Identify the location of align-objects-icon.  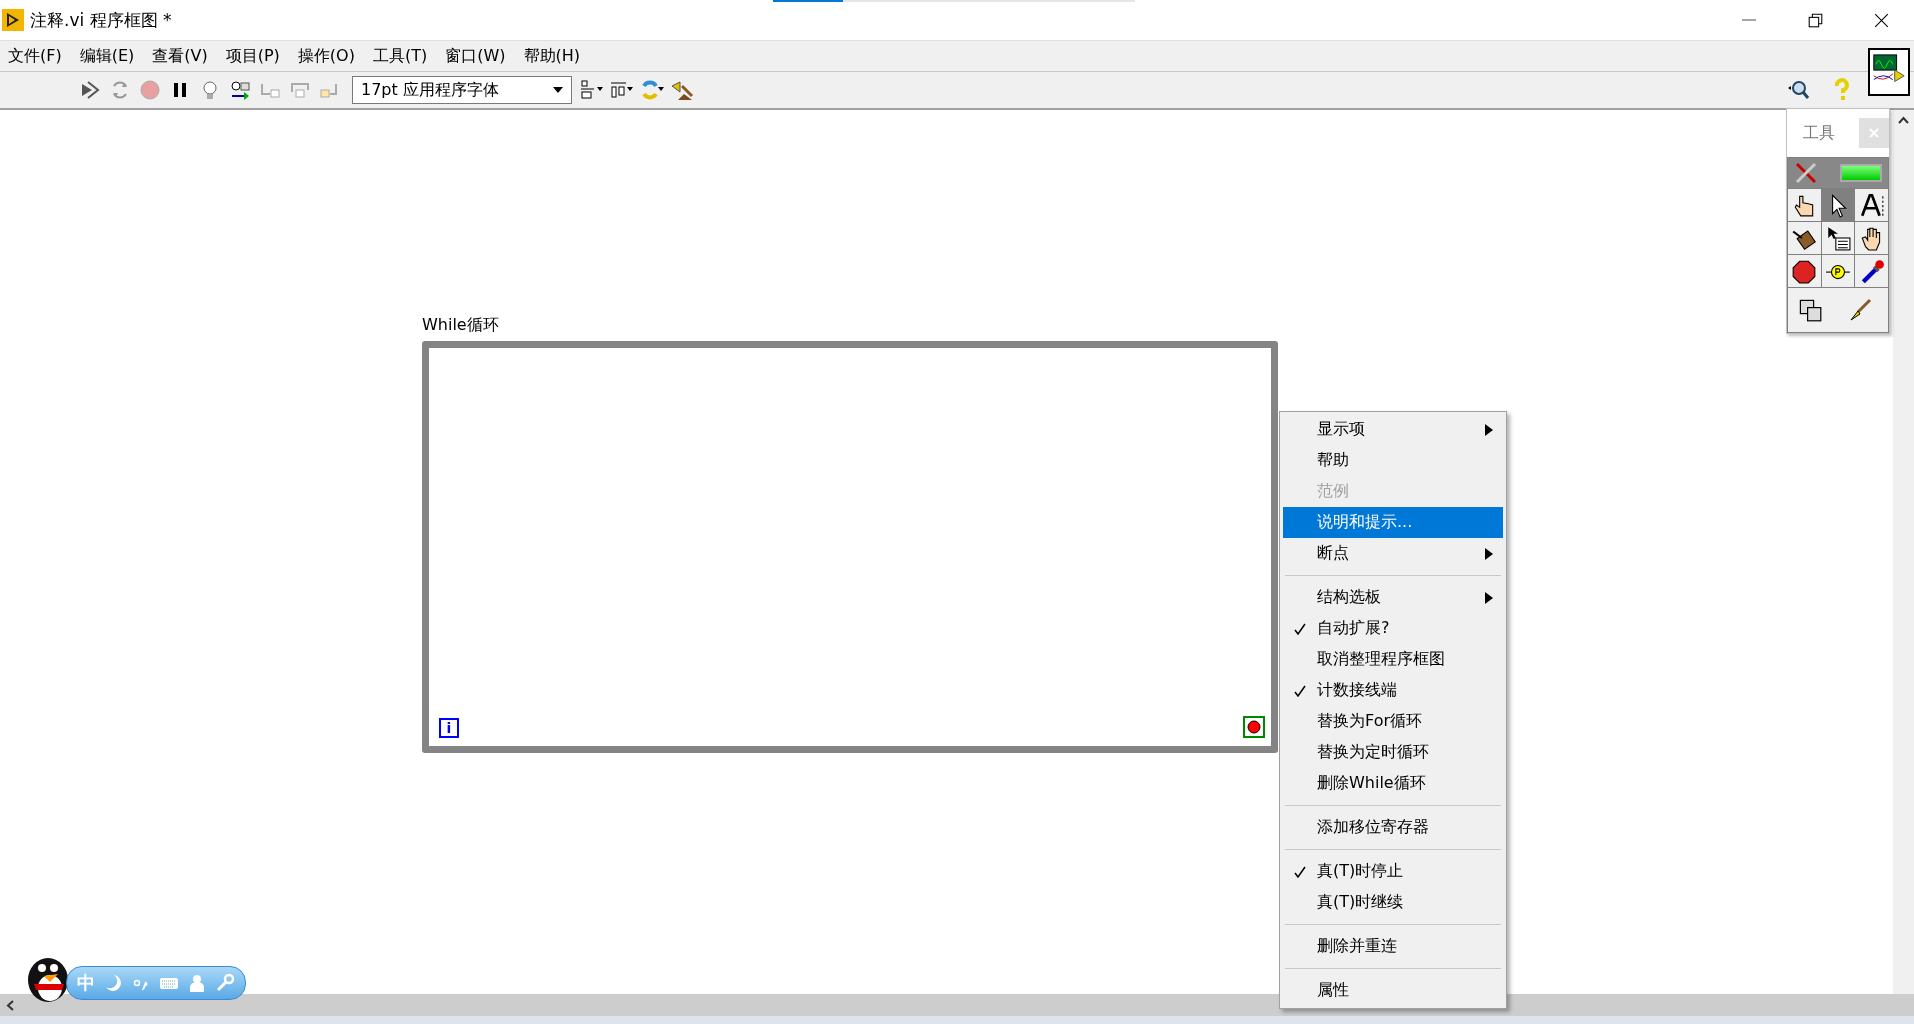
(592, 90).